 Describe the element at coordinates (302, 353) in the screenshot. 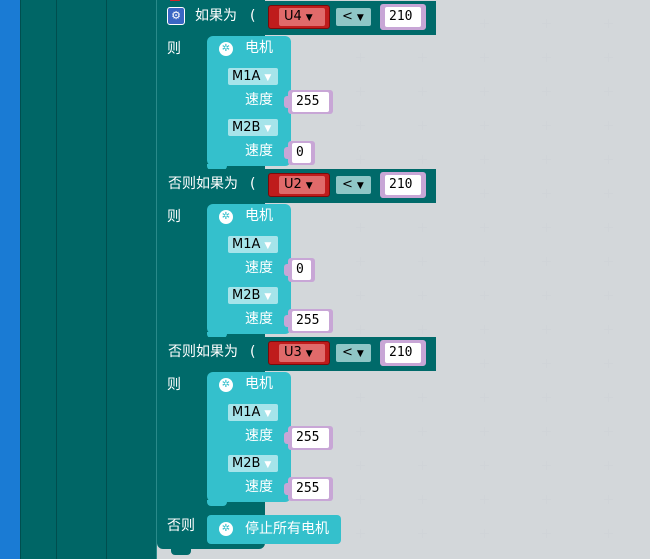

I see `sensor-dropdown: U3 ▼` at that location.